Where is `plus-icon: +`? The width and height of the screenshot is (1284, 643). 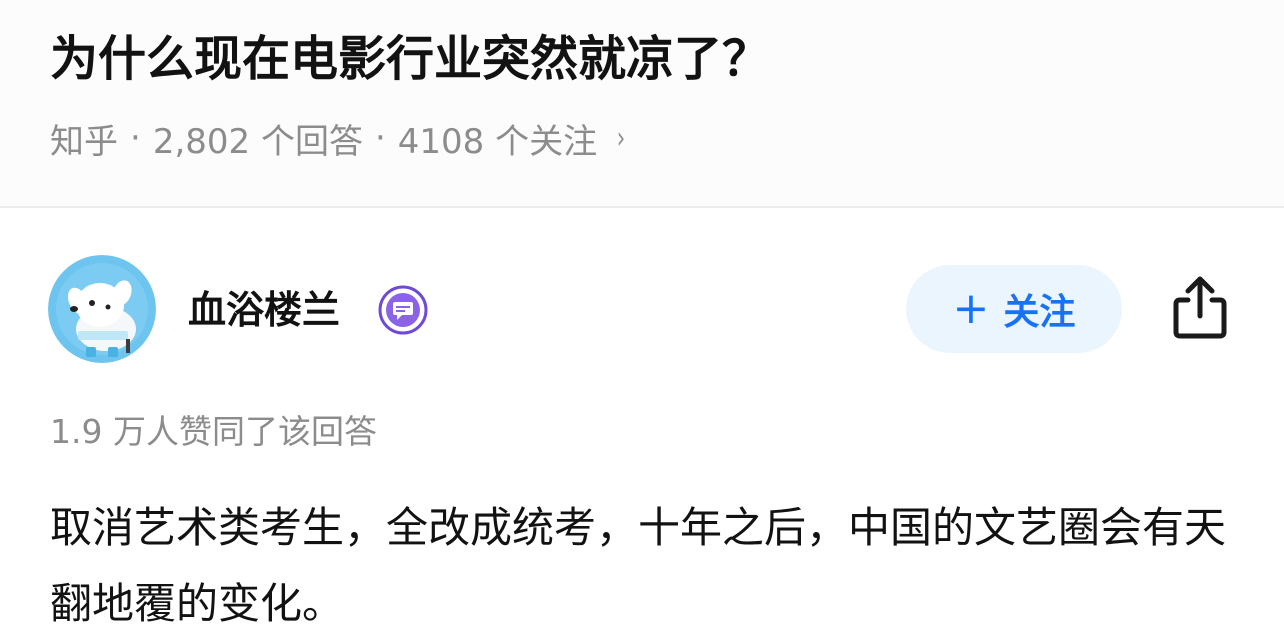
plus-icon: + is located at coordinates (971, 308).